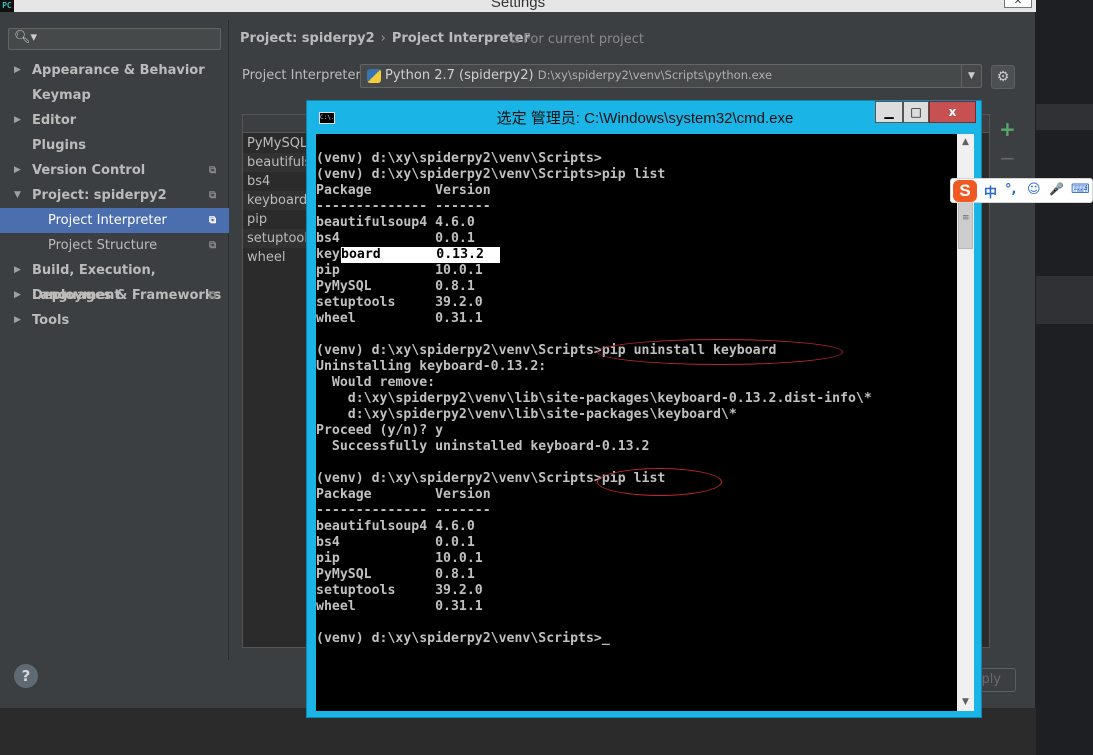 The image size is (1093, 755). What do you see at coordinates (107, 220) in the screenshot?
I see `sidebar-item-label: Project Interpreter` at bounding box center [107, 220].